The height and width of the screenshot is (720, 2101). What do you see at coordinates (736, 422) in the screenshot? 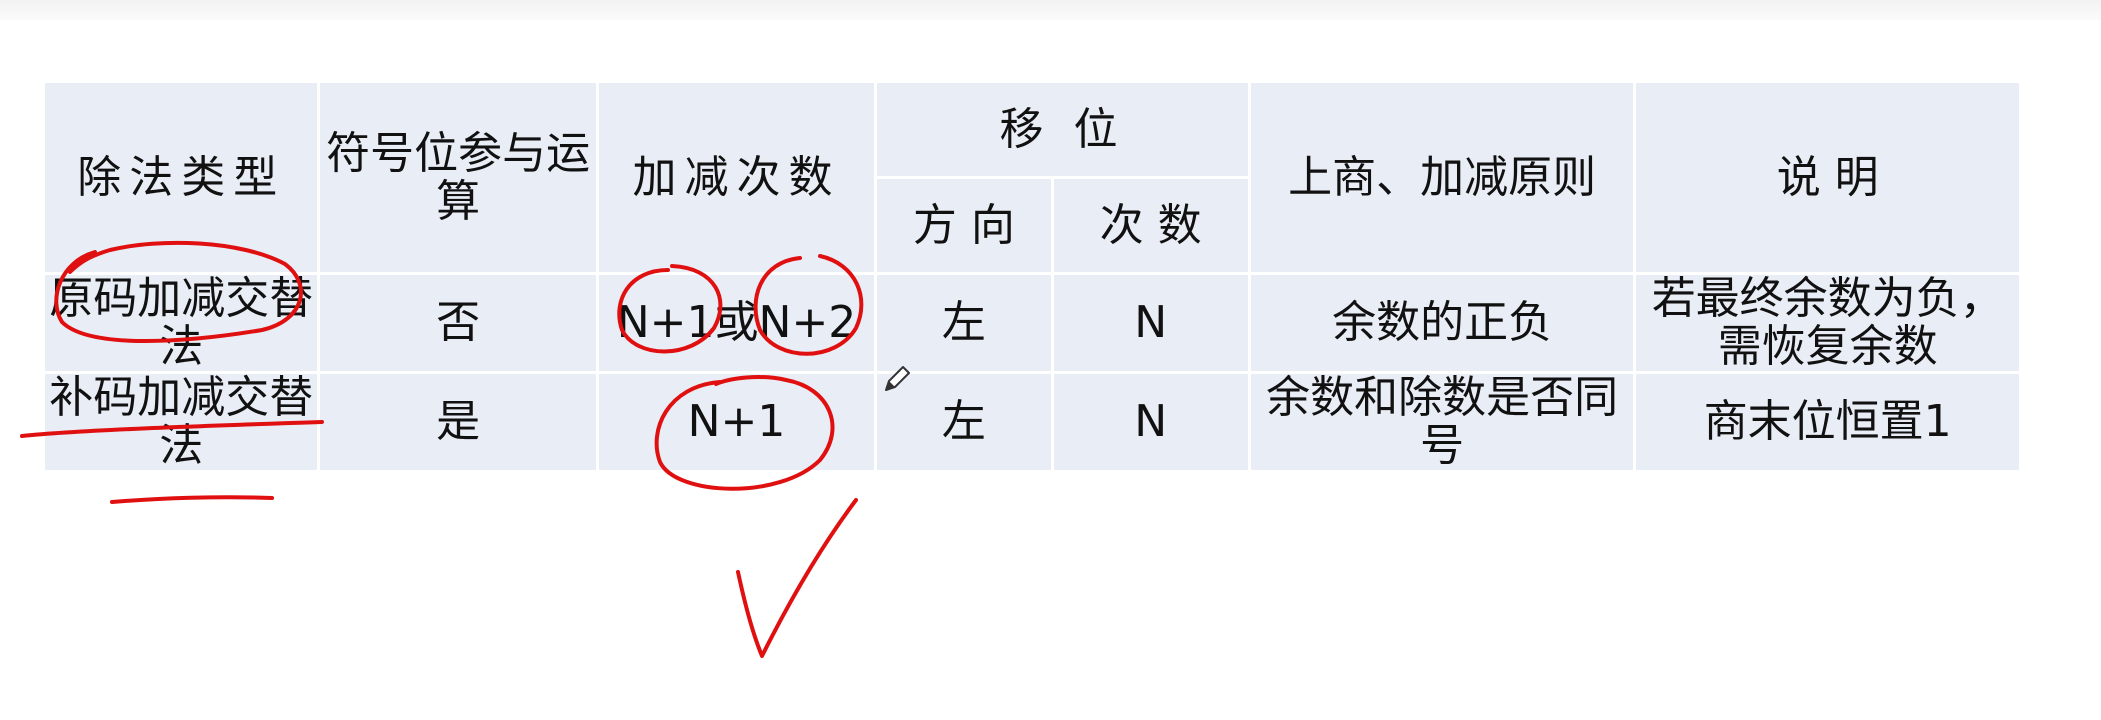
I see `cell-add-sub-count: N+1` at bounding box center [736, 422].